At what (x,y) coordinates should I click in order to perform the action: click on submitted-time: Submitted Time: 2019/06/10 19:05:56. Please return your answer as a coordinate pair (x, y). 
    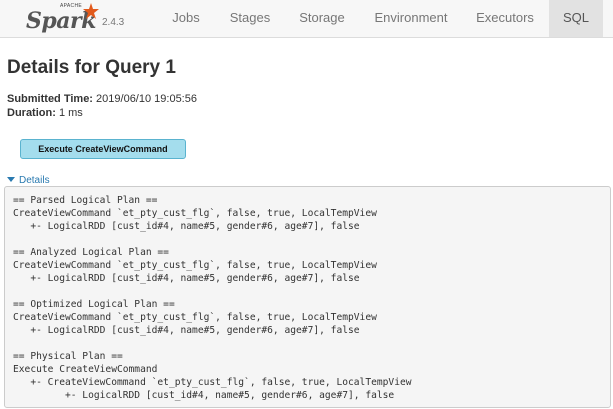
    Looking at the image, I should click on (102, 99).